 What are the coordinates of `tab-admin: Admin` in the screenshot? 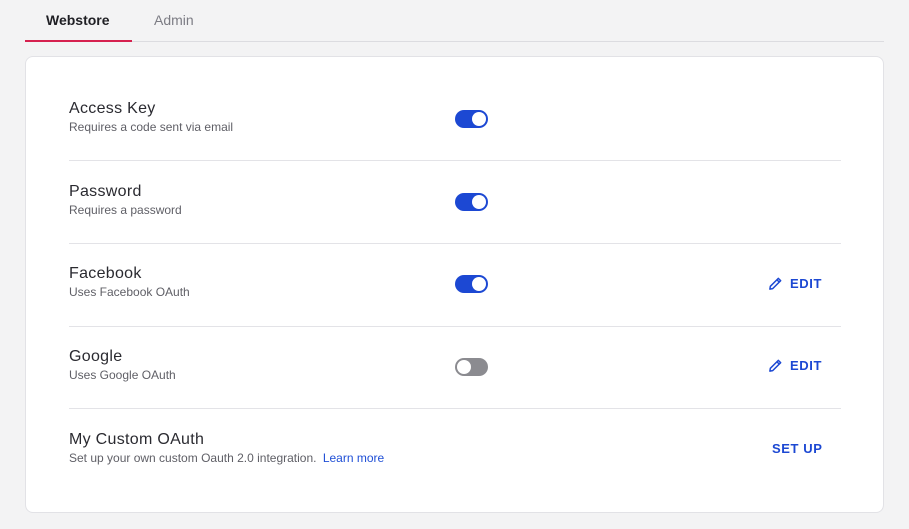 It's located at (174, 20).